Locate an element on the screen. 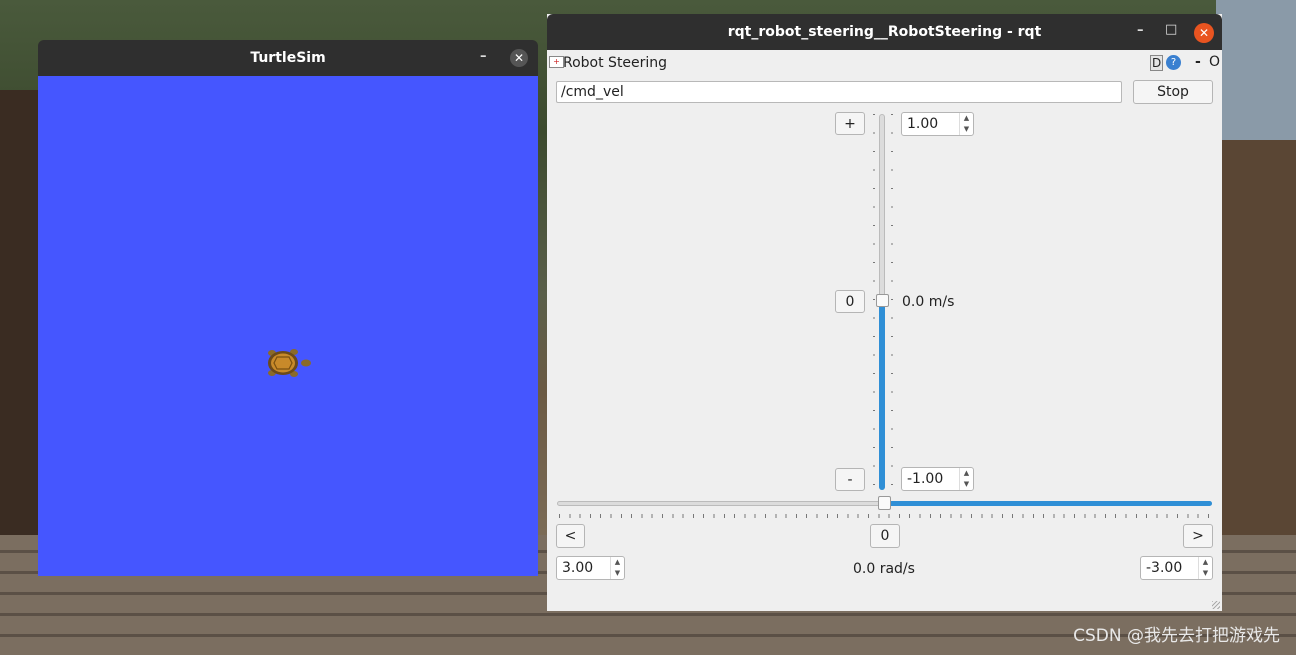  angular-right-spinbox: -3.00 ▲ ▼ is located at coordinates (1176, 568).